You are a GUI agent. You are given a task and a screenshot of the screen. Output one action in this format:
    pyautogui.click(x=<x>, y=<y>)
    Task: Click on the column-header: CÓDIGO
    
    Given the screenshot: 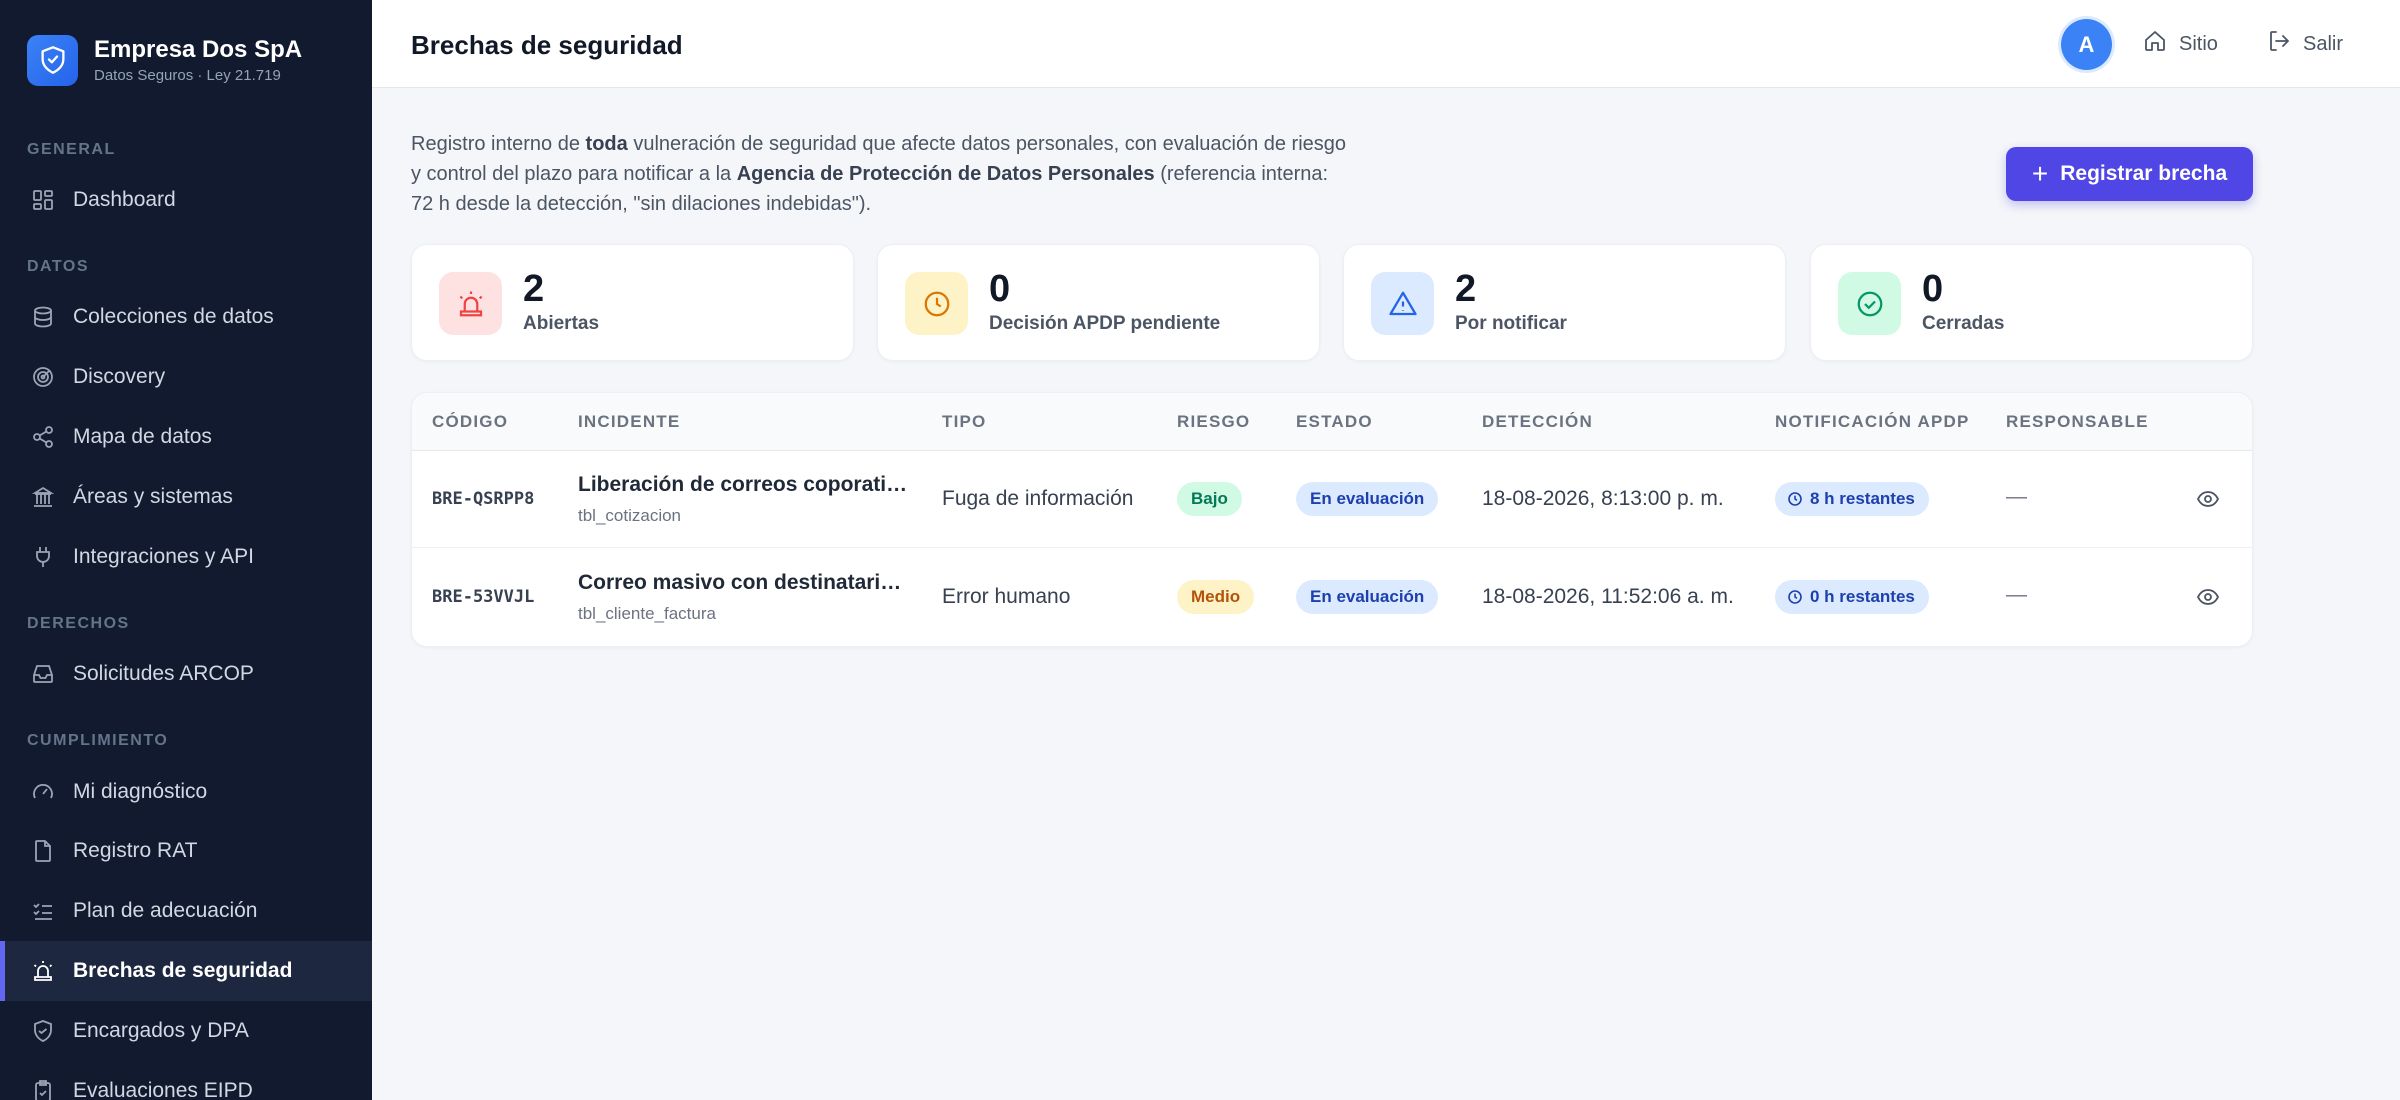 What is the action you would take?
    pyautogui.click(x=470, y=422)
    